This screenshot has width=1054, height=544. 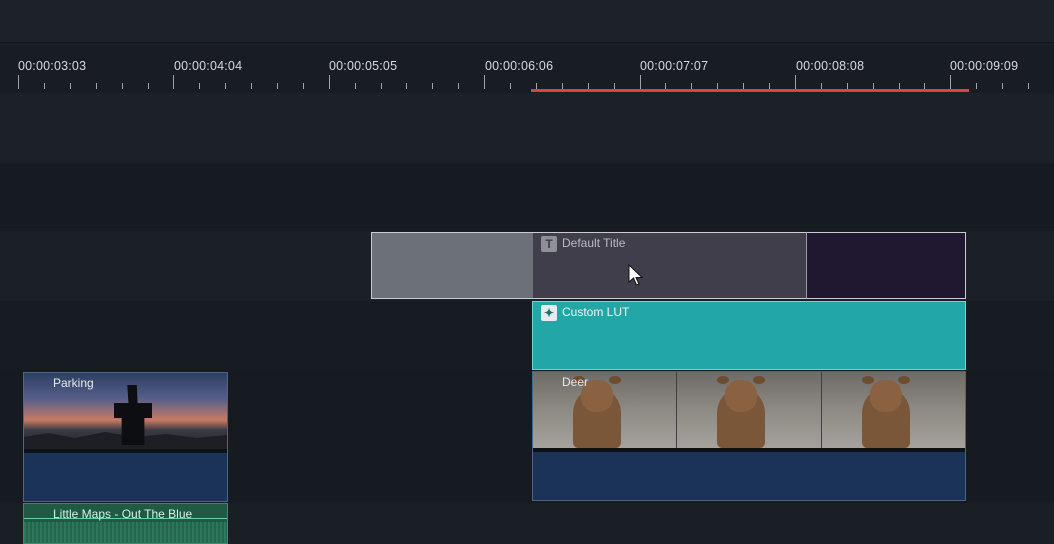 I want to click on timecode-label: 00:00:04:04, so click(x=208, y=66).